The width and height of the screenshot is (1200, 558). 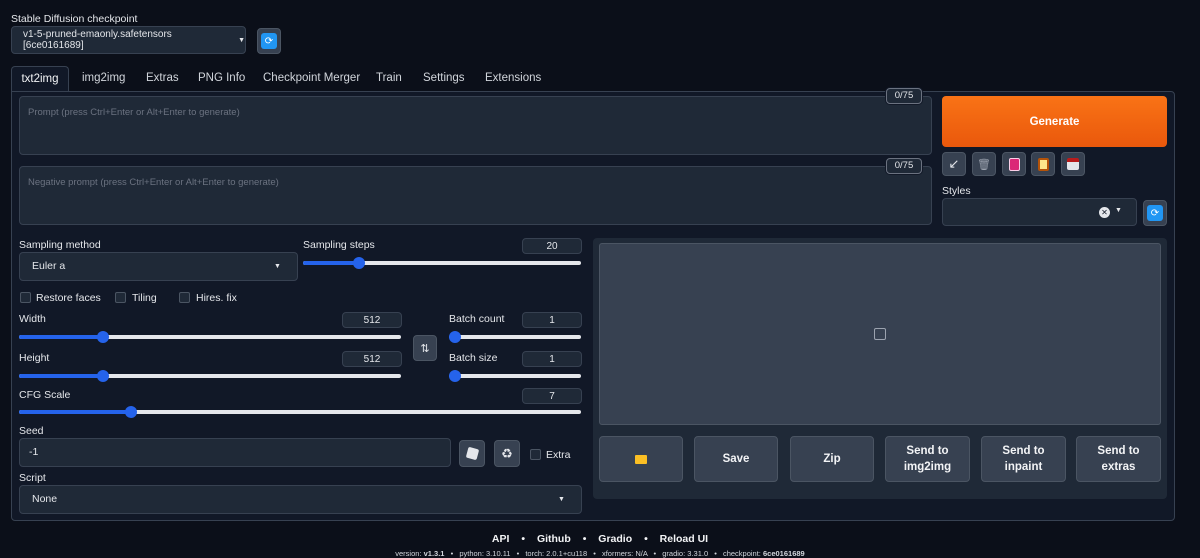 I want to click on tiling-label: Tiling, so click(x=144, y=298).